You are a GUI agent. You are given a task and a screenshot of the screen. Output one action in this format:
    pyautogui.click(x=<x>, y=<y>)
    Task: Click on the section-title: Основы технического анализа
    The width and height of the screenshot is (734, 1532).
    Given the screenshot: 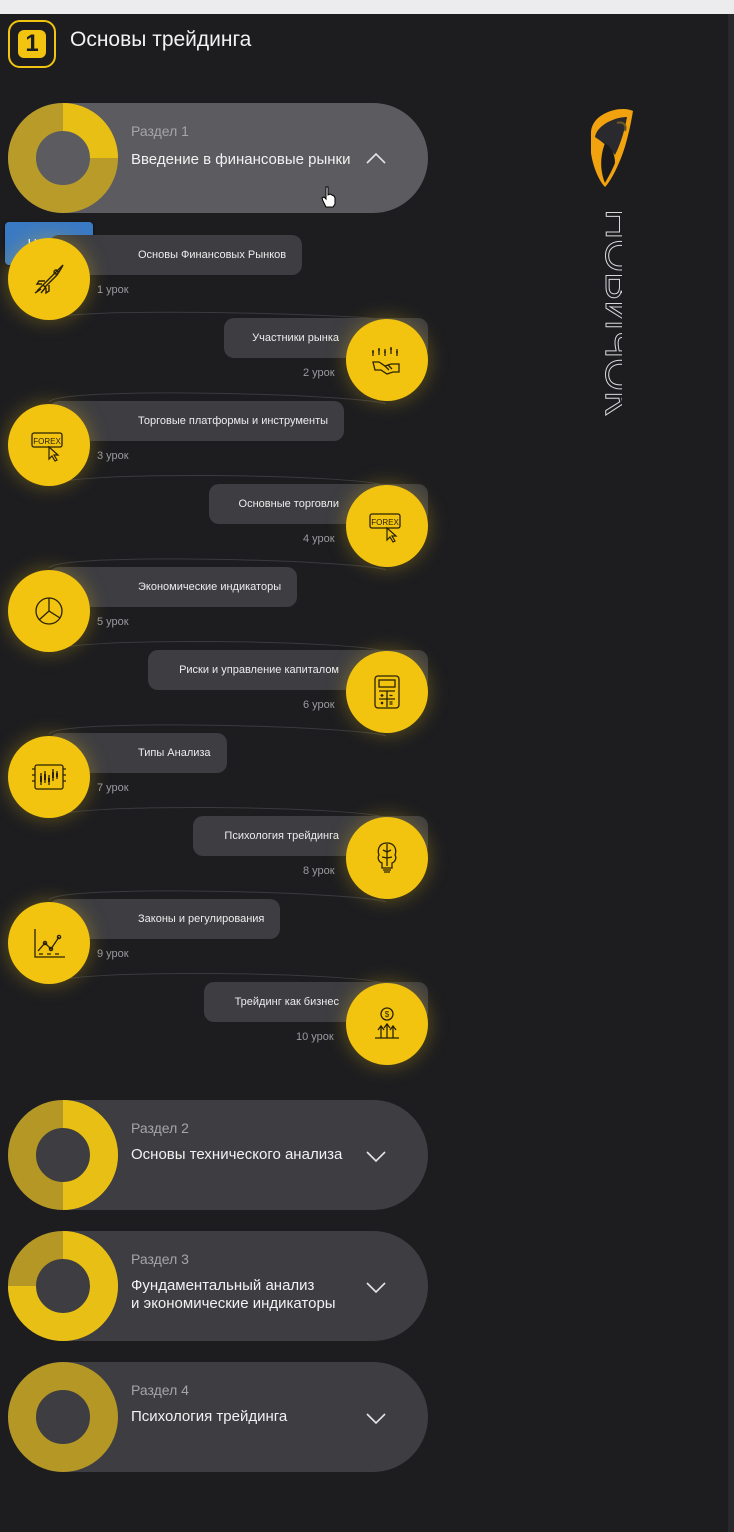 What is the action you would take?
    pyautogui.click(x=237, y=1154)
    